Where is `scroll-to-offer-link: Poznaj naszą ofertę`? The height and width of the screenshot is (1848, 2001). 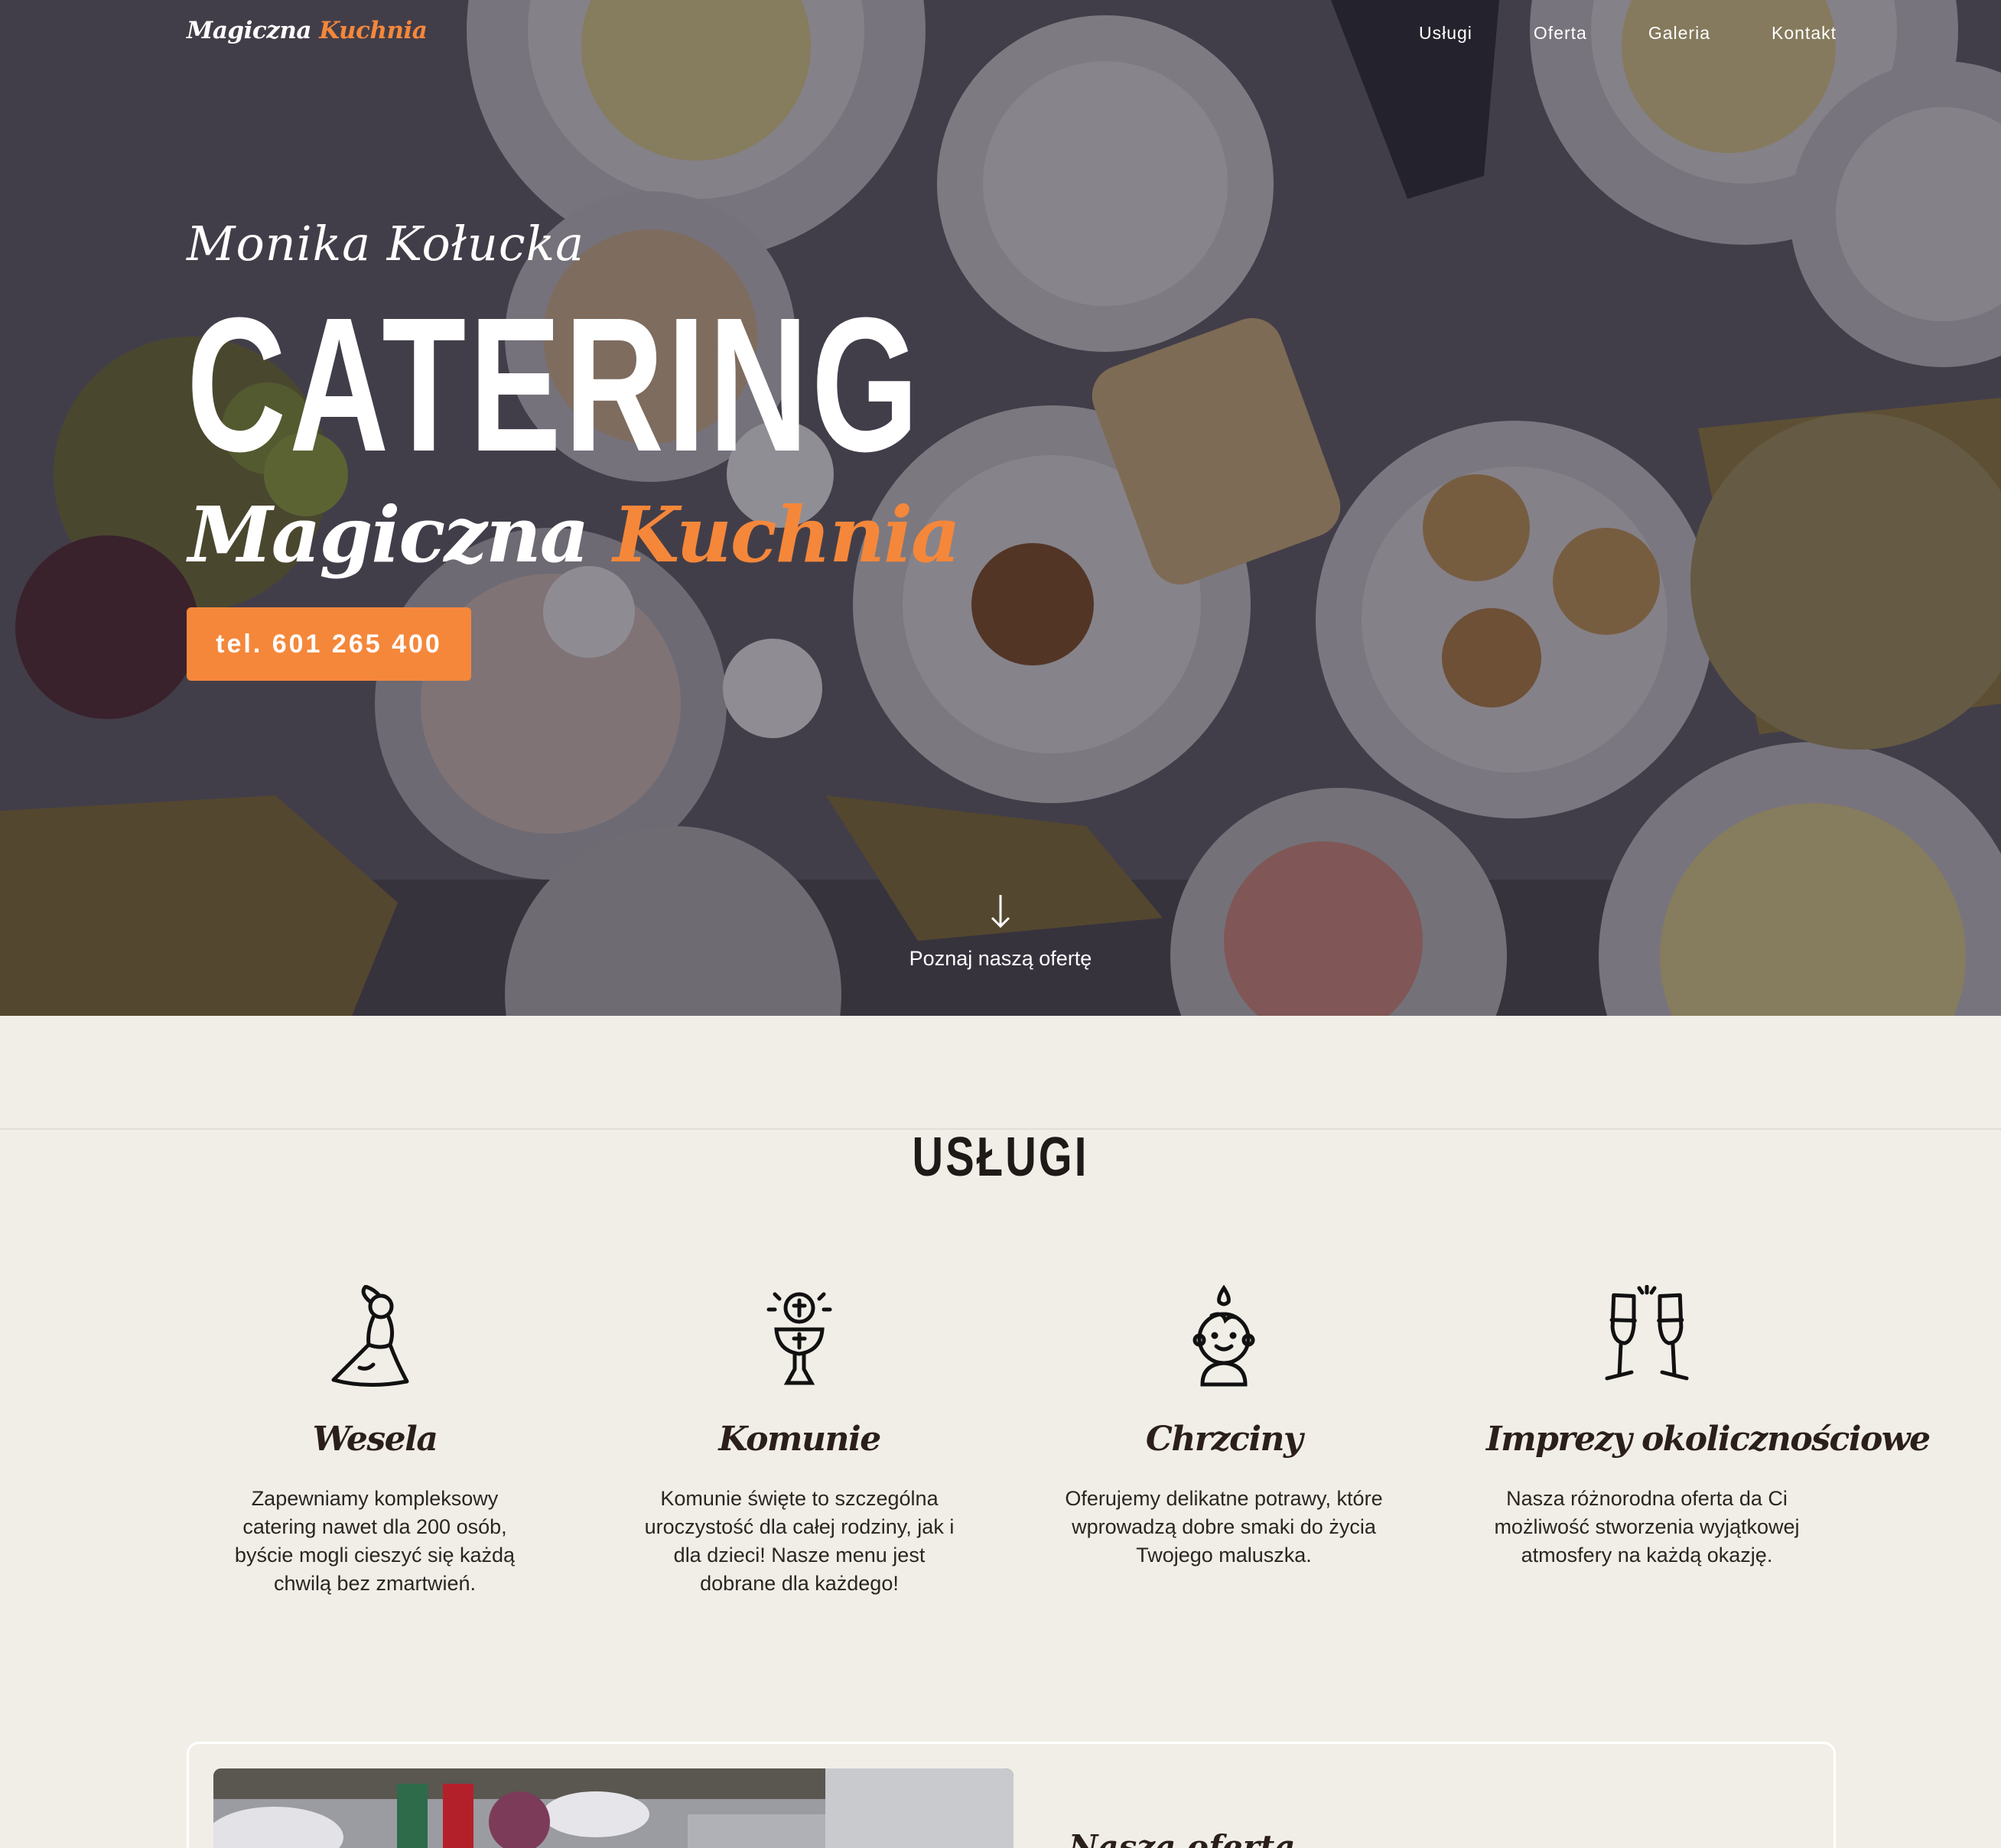
scroll-to-offer-link: Poznaj naszą ofertę is located at coordinates (1000, 931).